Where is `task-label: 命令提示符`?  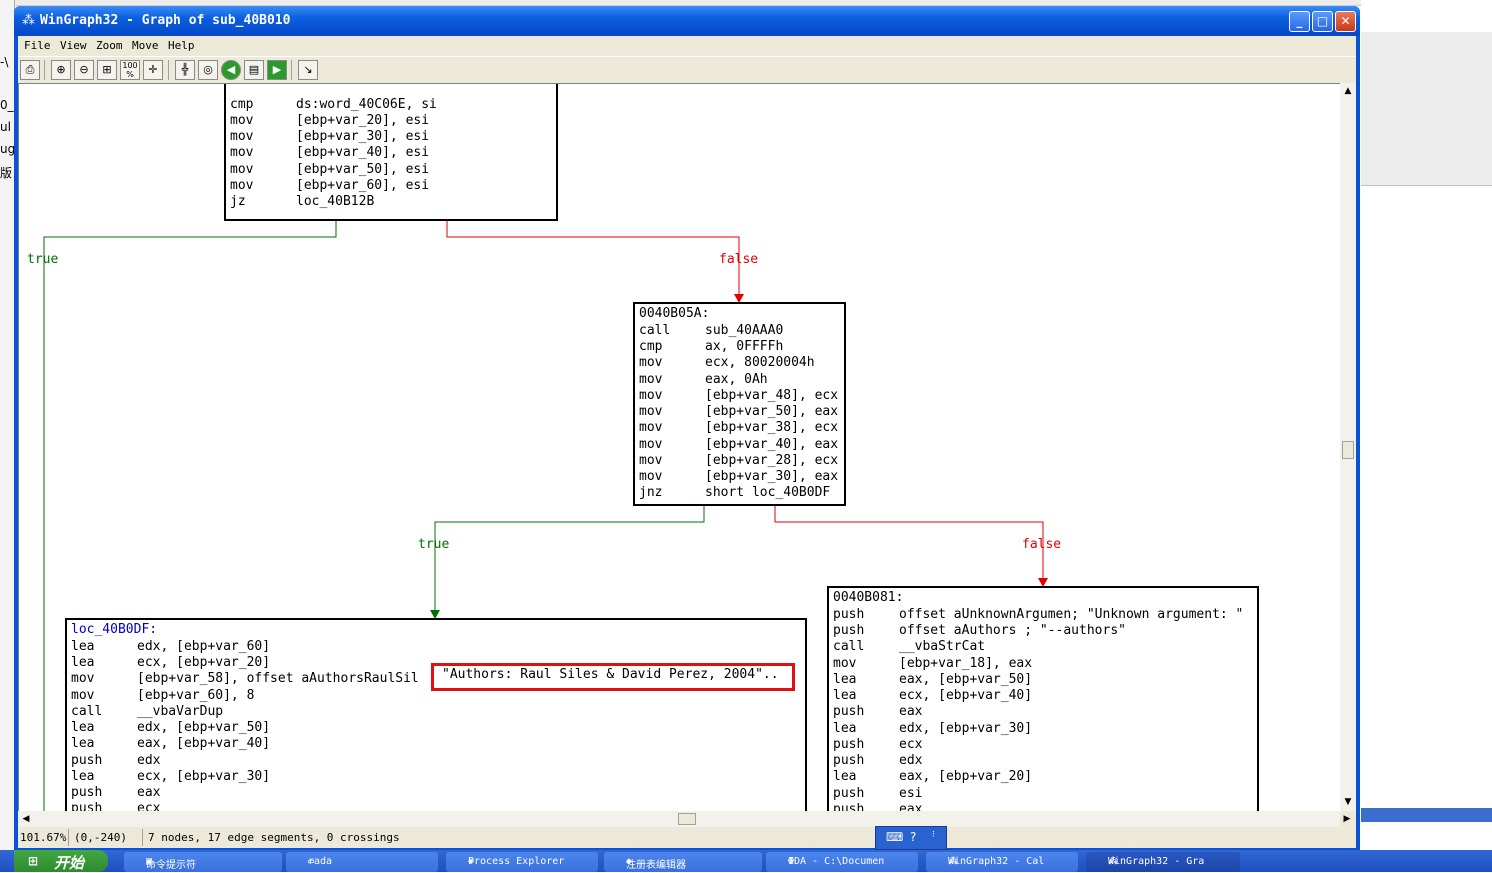 task-label: 命令提示符 is located at coordinates (171, 865).